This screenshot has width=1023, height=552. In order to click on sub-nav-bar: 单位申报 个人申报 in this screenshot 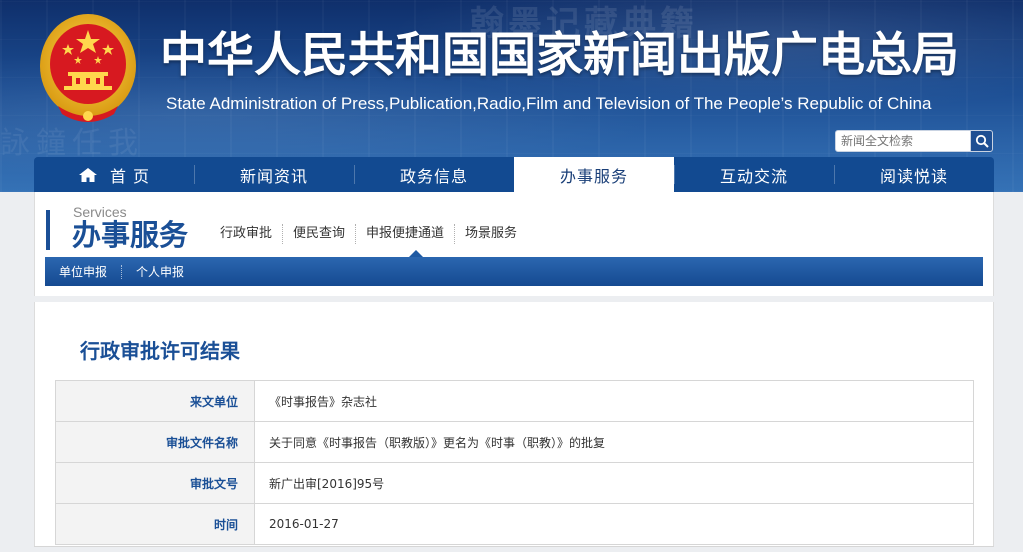, I will do `click(514, 271)`.